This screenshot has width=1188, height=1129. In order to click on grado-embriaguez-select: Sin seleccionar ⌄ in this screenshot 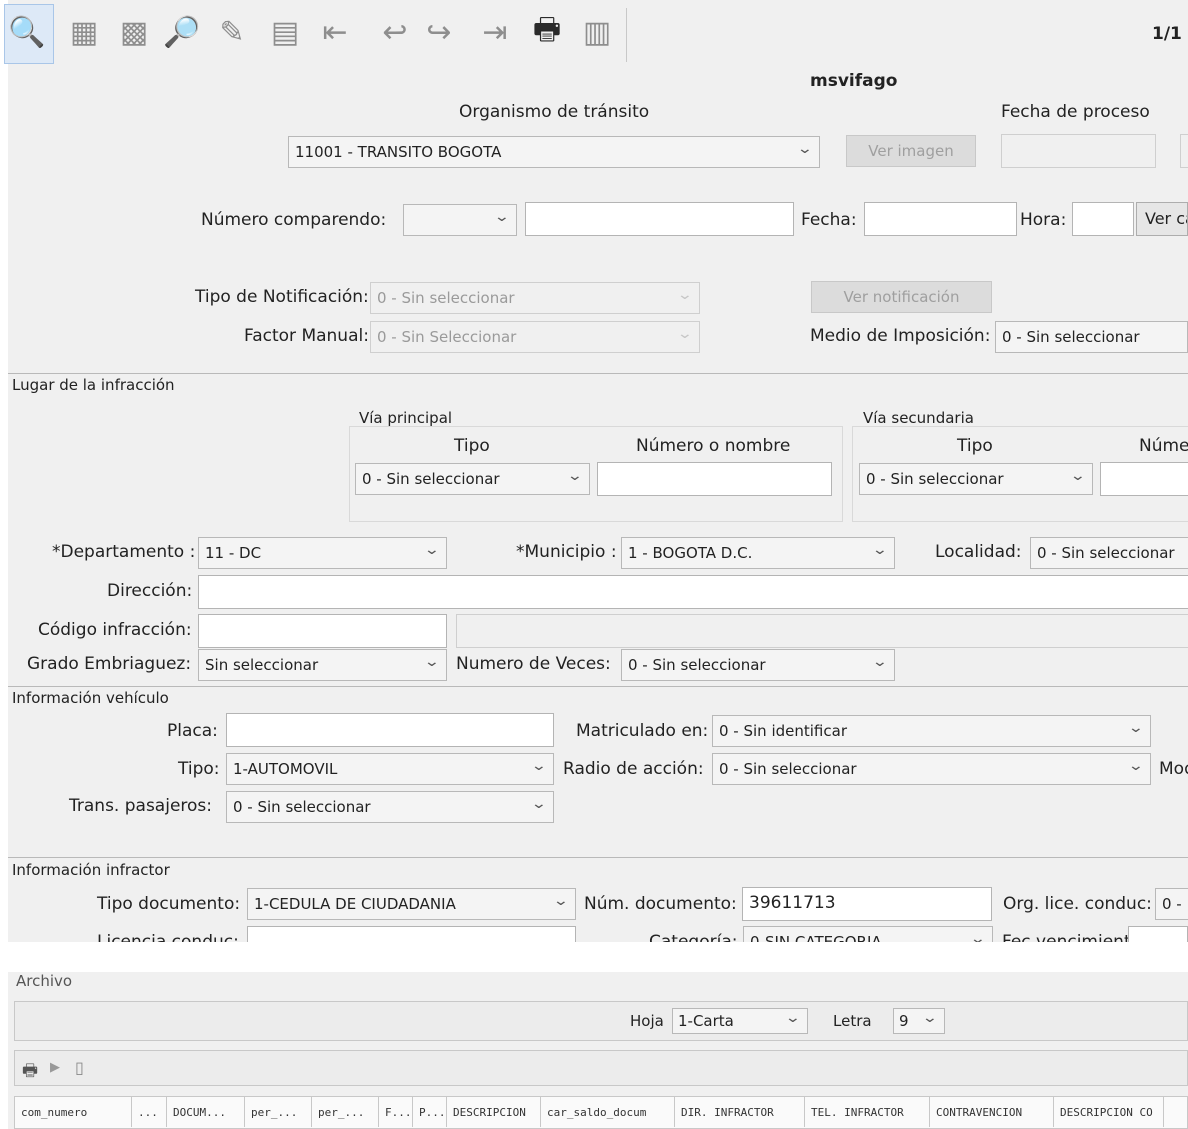, I will do `click(322, 665)`.